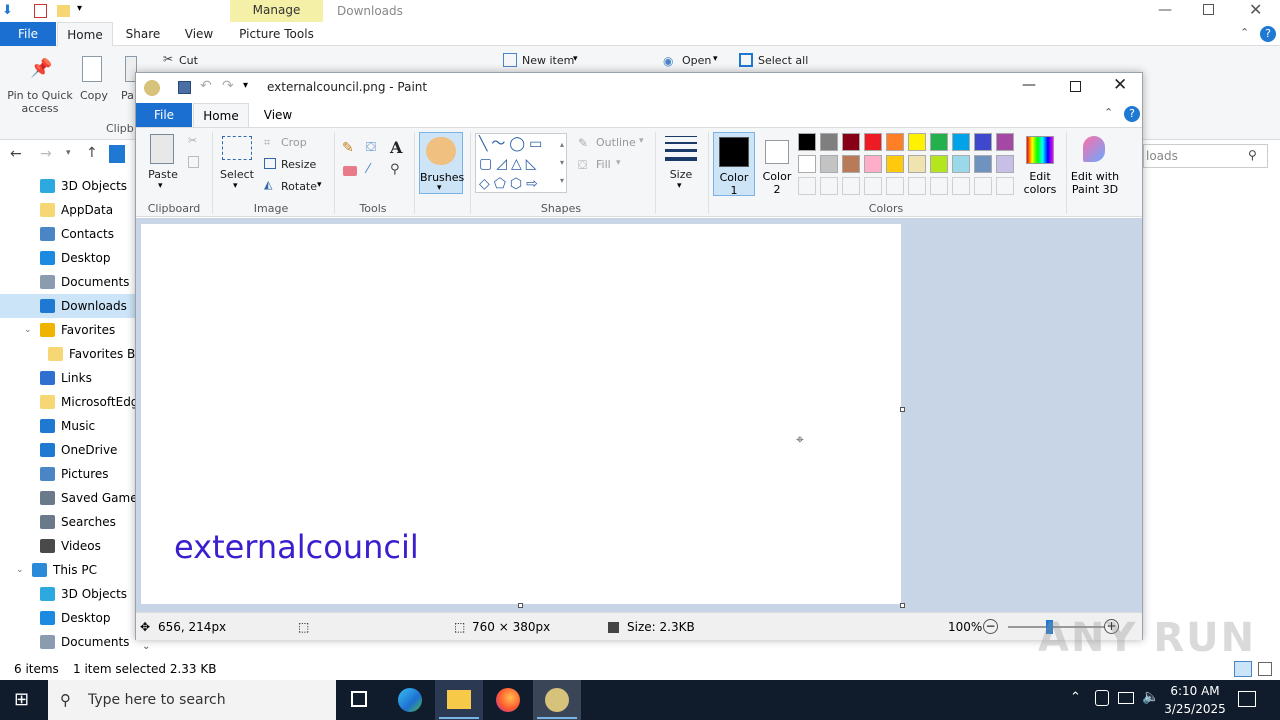 The width and height of the screenshot is (1280, 720). I want to click on forward-arrow-icon: →, so click(46, 154).